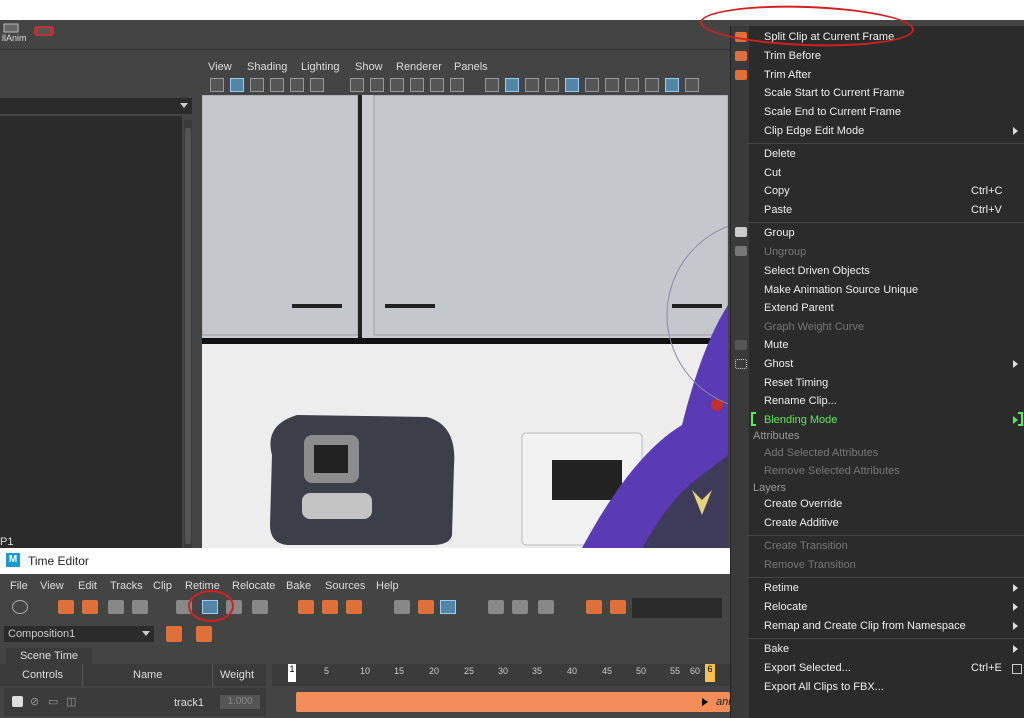 This screenshot has width=1024, height=718. I want to click on menu-extend-parent: Extend Parent, so click(799, 308).